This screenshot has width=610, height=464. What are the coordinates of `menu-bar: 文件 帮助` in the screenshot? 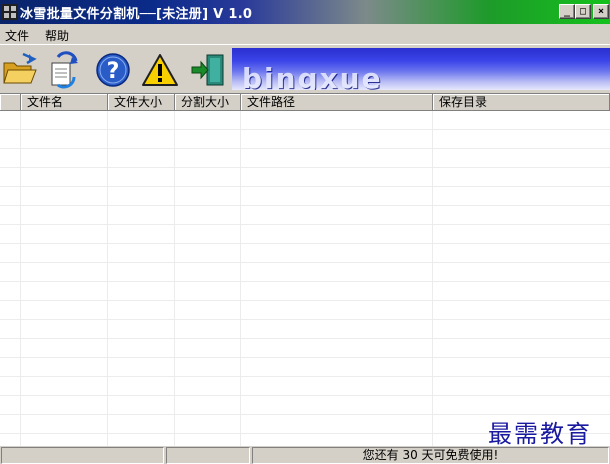 It's located at (305, 34).